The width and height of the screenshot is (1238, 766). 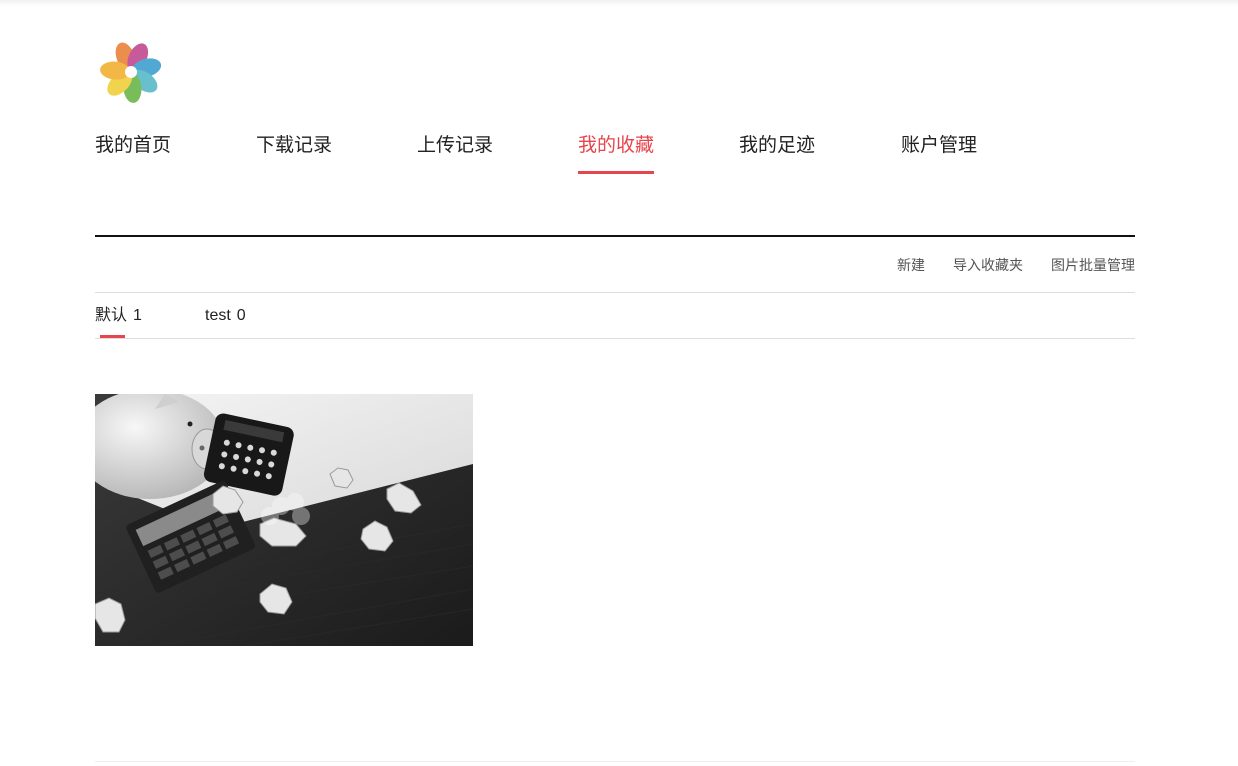 I want to click on flower-logo-icon, so click(x=131, y=72).